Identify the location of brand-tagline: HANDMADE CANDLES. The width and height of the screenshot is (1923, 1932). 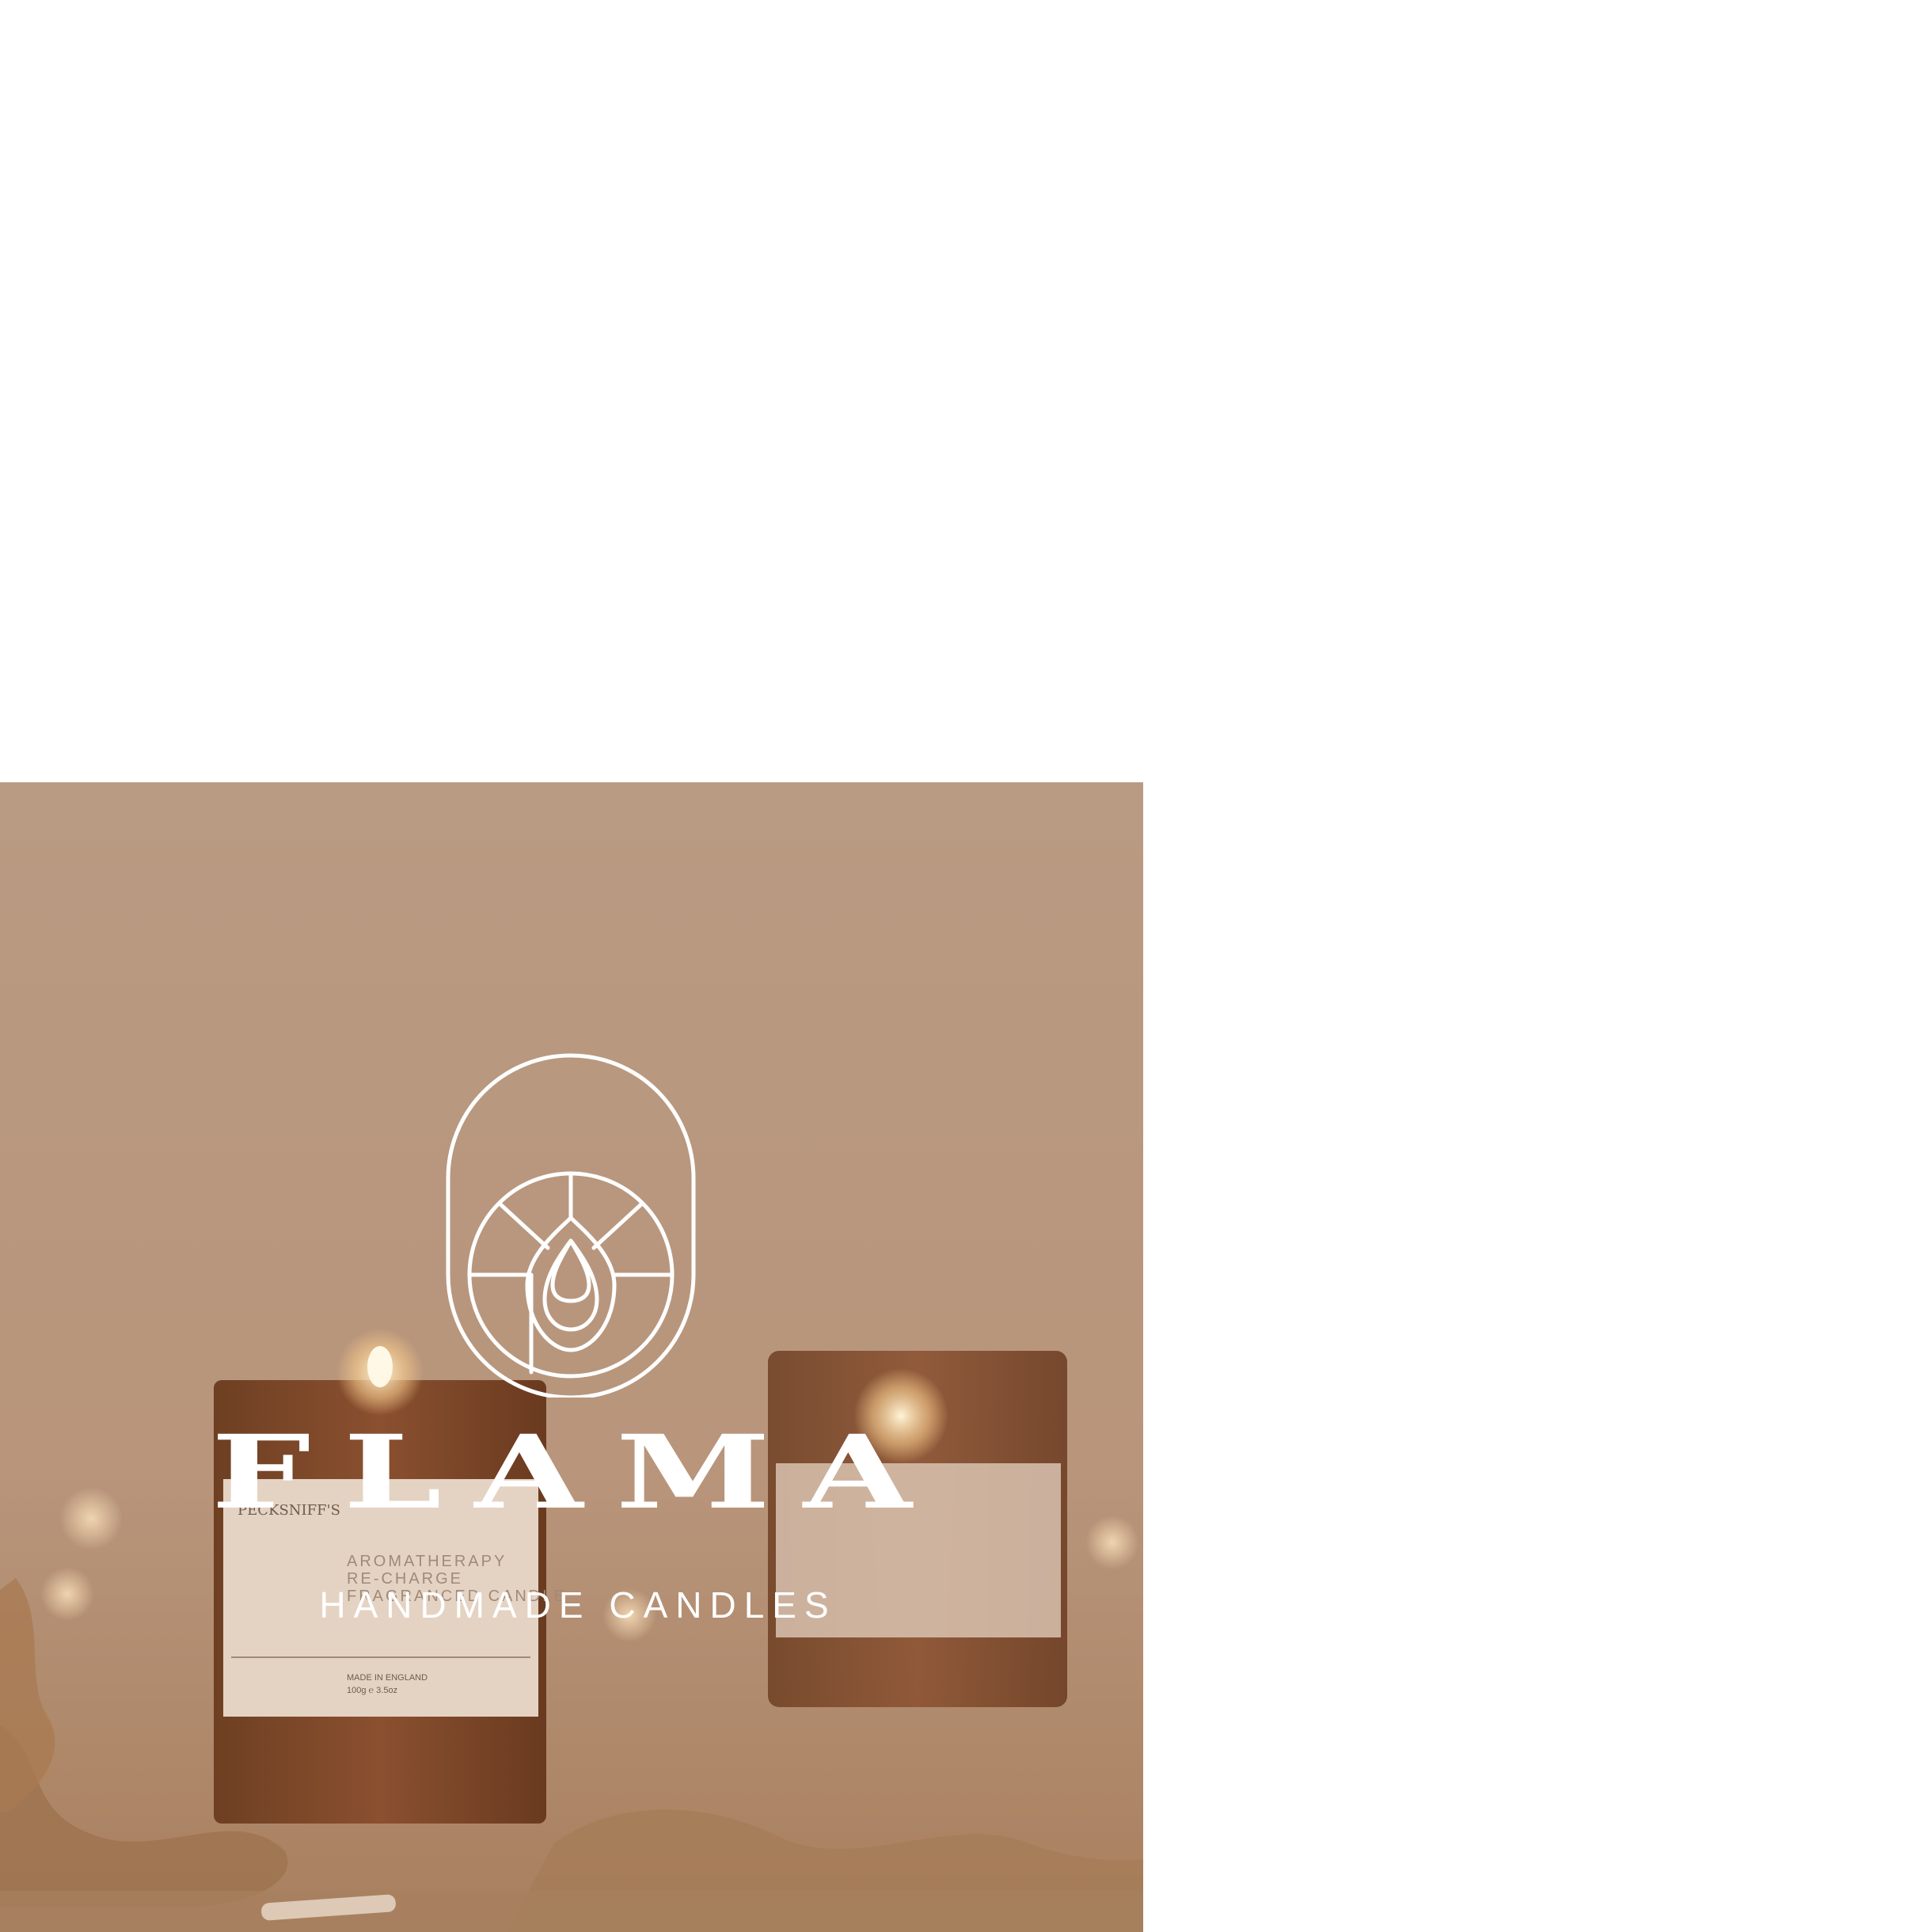
(578, 1605).